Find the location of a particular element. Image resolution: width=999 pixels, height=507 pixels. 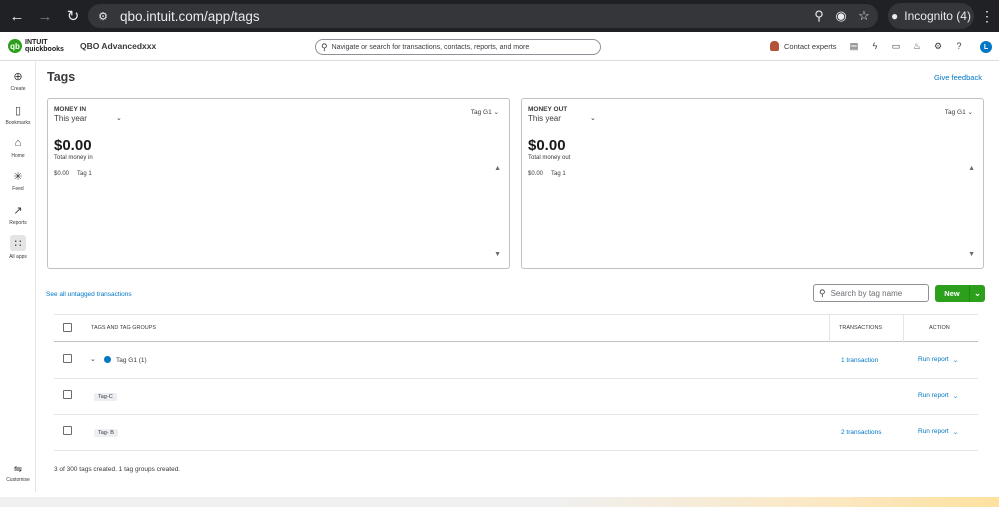

contact-experts-button: Contact experts is located at coordinates (803, 46).